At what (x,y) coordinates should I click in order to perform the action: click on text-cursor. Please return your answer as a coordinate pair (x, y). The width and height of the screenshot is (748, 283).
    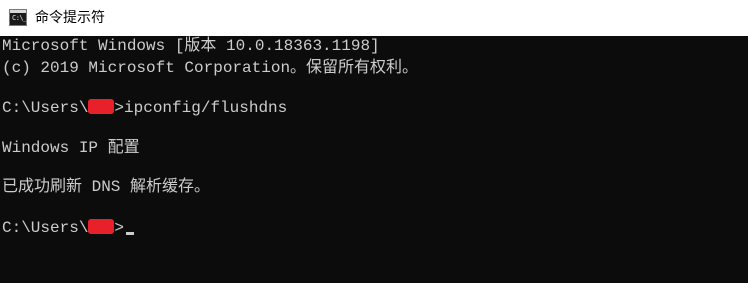
    Looking at the image, I should click on (130, 233).